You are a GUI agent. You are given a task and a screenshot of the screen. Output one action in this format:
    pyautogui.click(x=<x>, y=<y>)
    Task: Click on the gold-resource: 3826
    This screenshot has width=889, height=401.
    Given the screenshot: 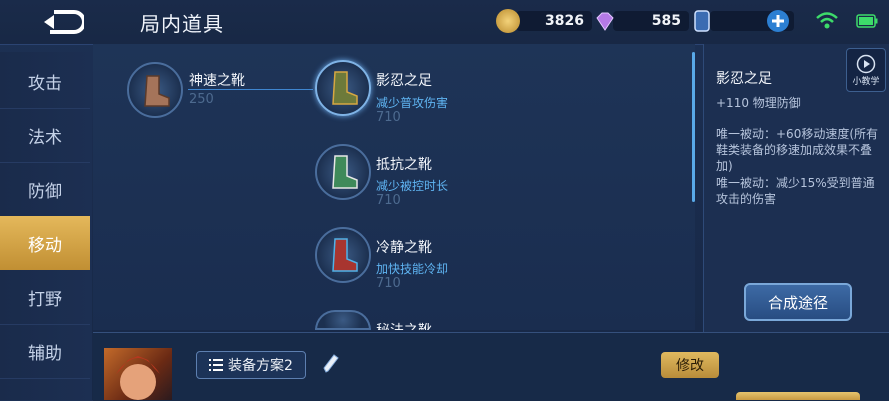 What is the action you would take?
    pyautogui.click(x=544, y=21)
    